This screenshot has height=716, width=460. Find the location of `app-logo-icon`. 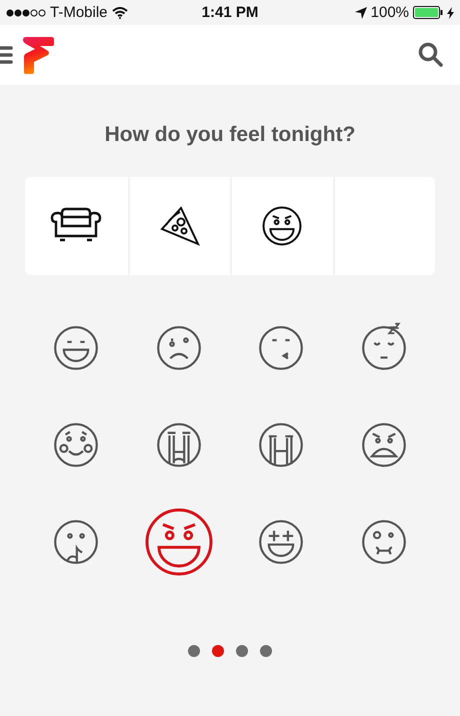

app-logo-icon is located at coordinates (38, 55).